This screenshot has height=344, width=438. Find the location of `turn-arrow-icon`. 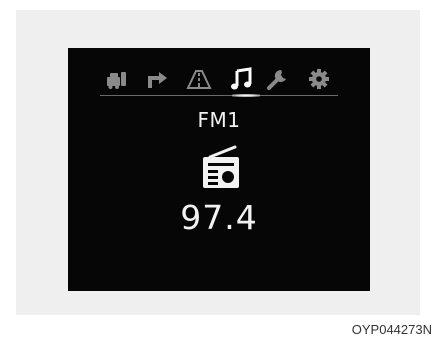

turn-arrow-icon is located at coordinates (157, 79).